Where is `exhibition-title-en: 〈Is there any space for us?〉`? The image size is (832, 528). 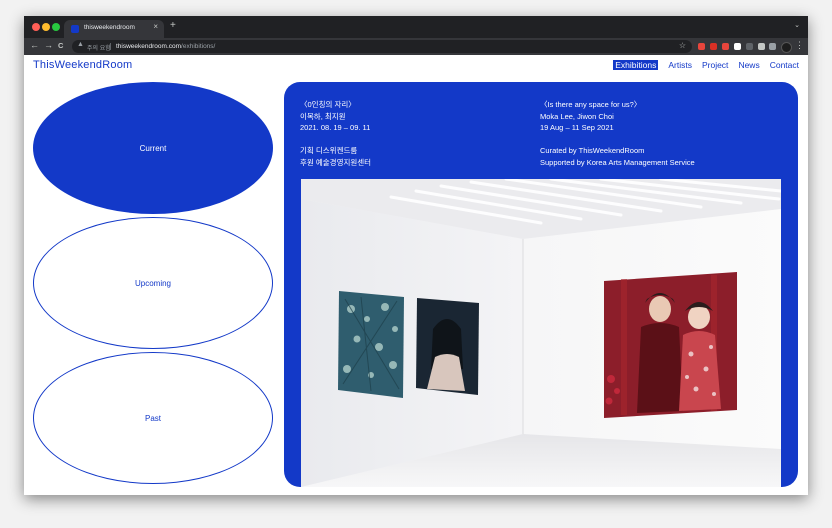 exhibition-title-en: 〈Is there any space for us?〉 is located at coordinates (591, 104).